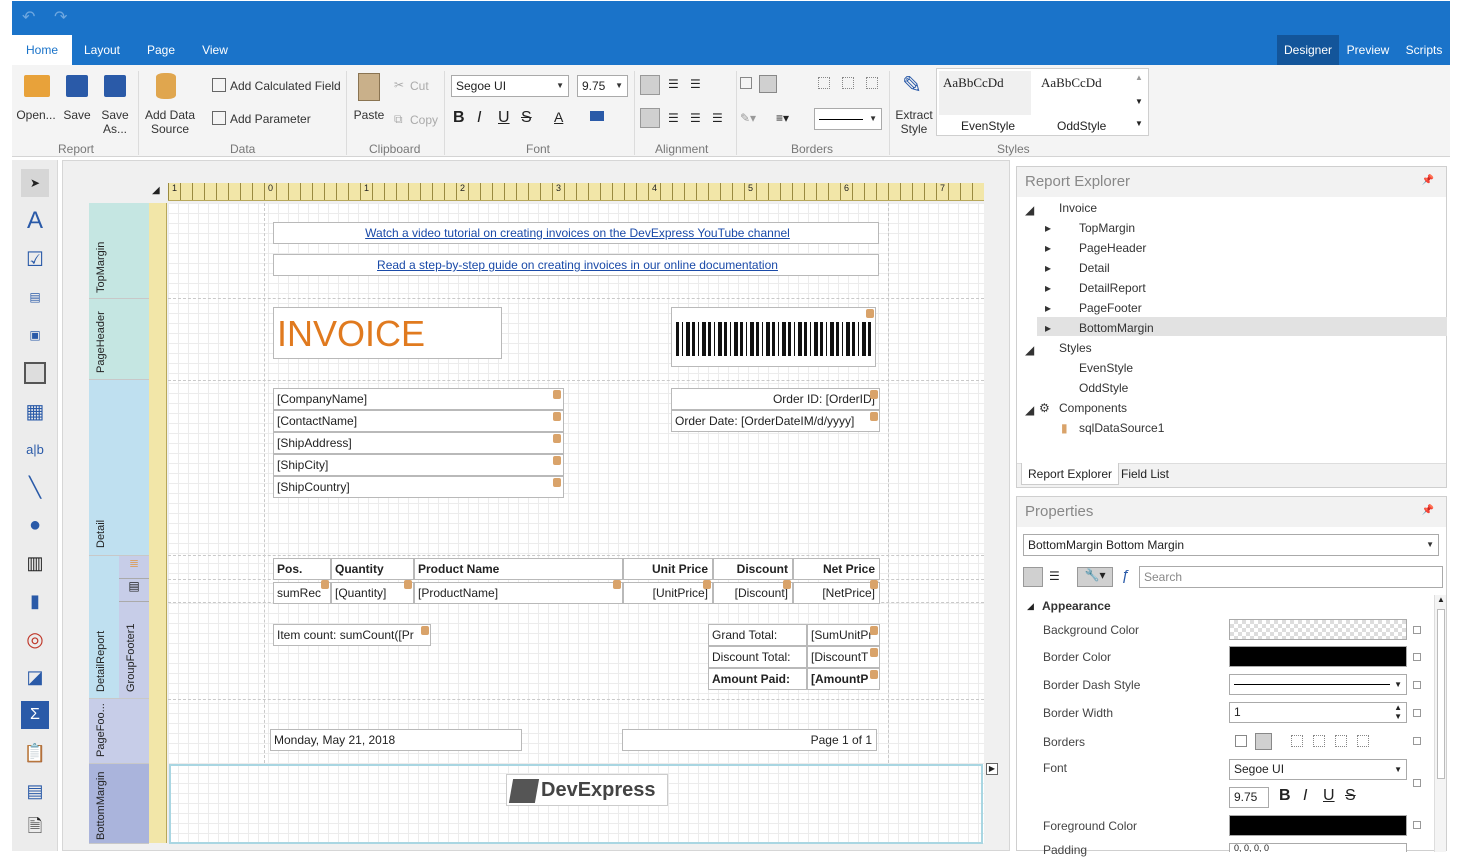  What do you see at coordinates (35, 829) in the screenshot?
I see `document-tool-icon: 🗎` at bounding box center [35, 829].